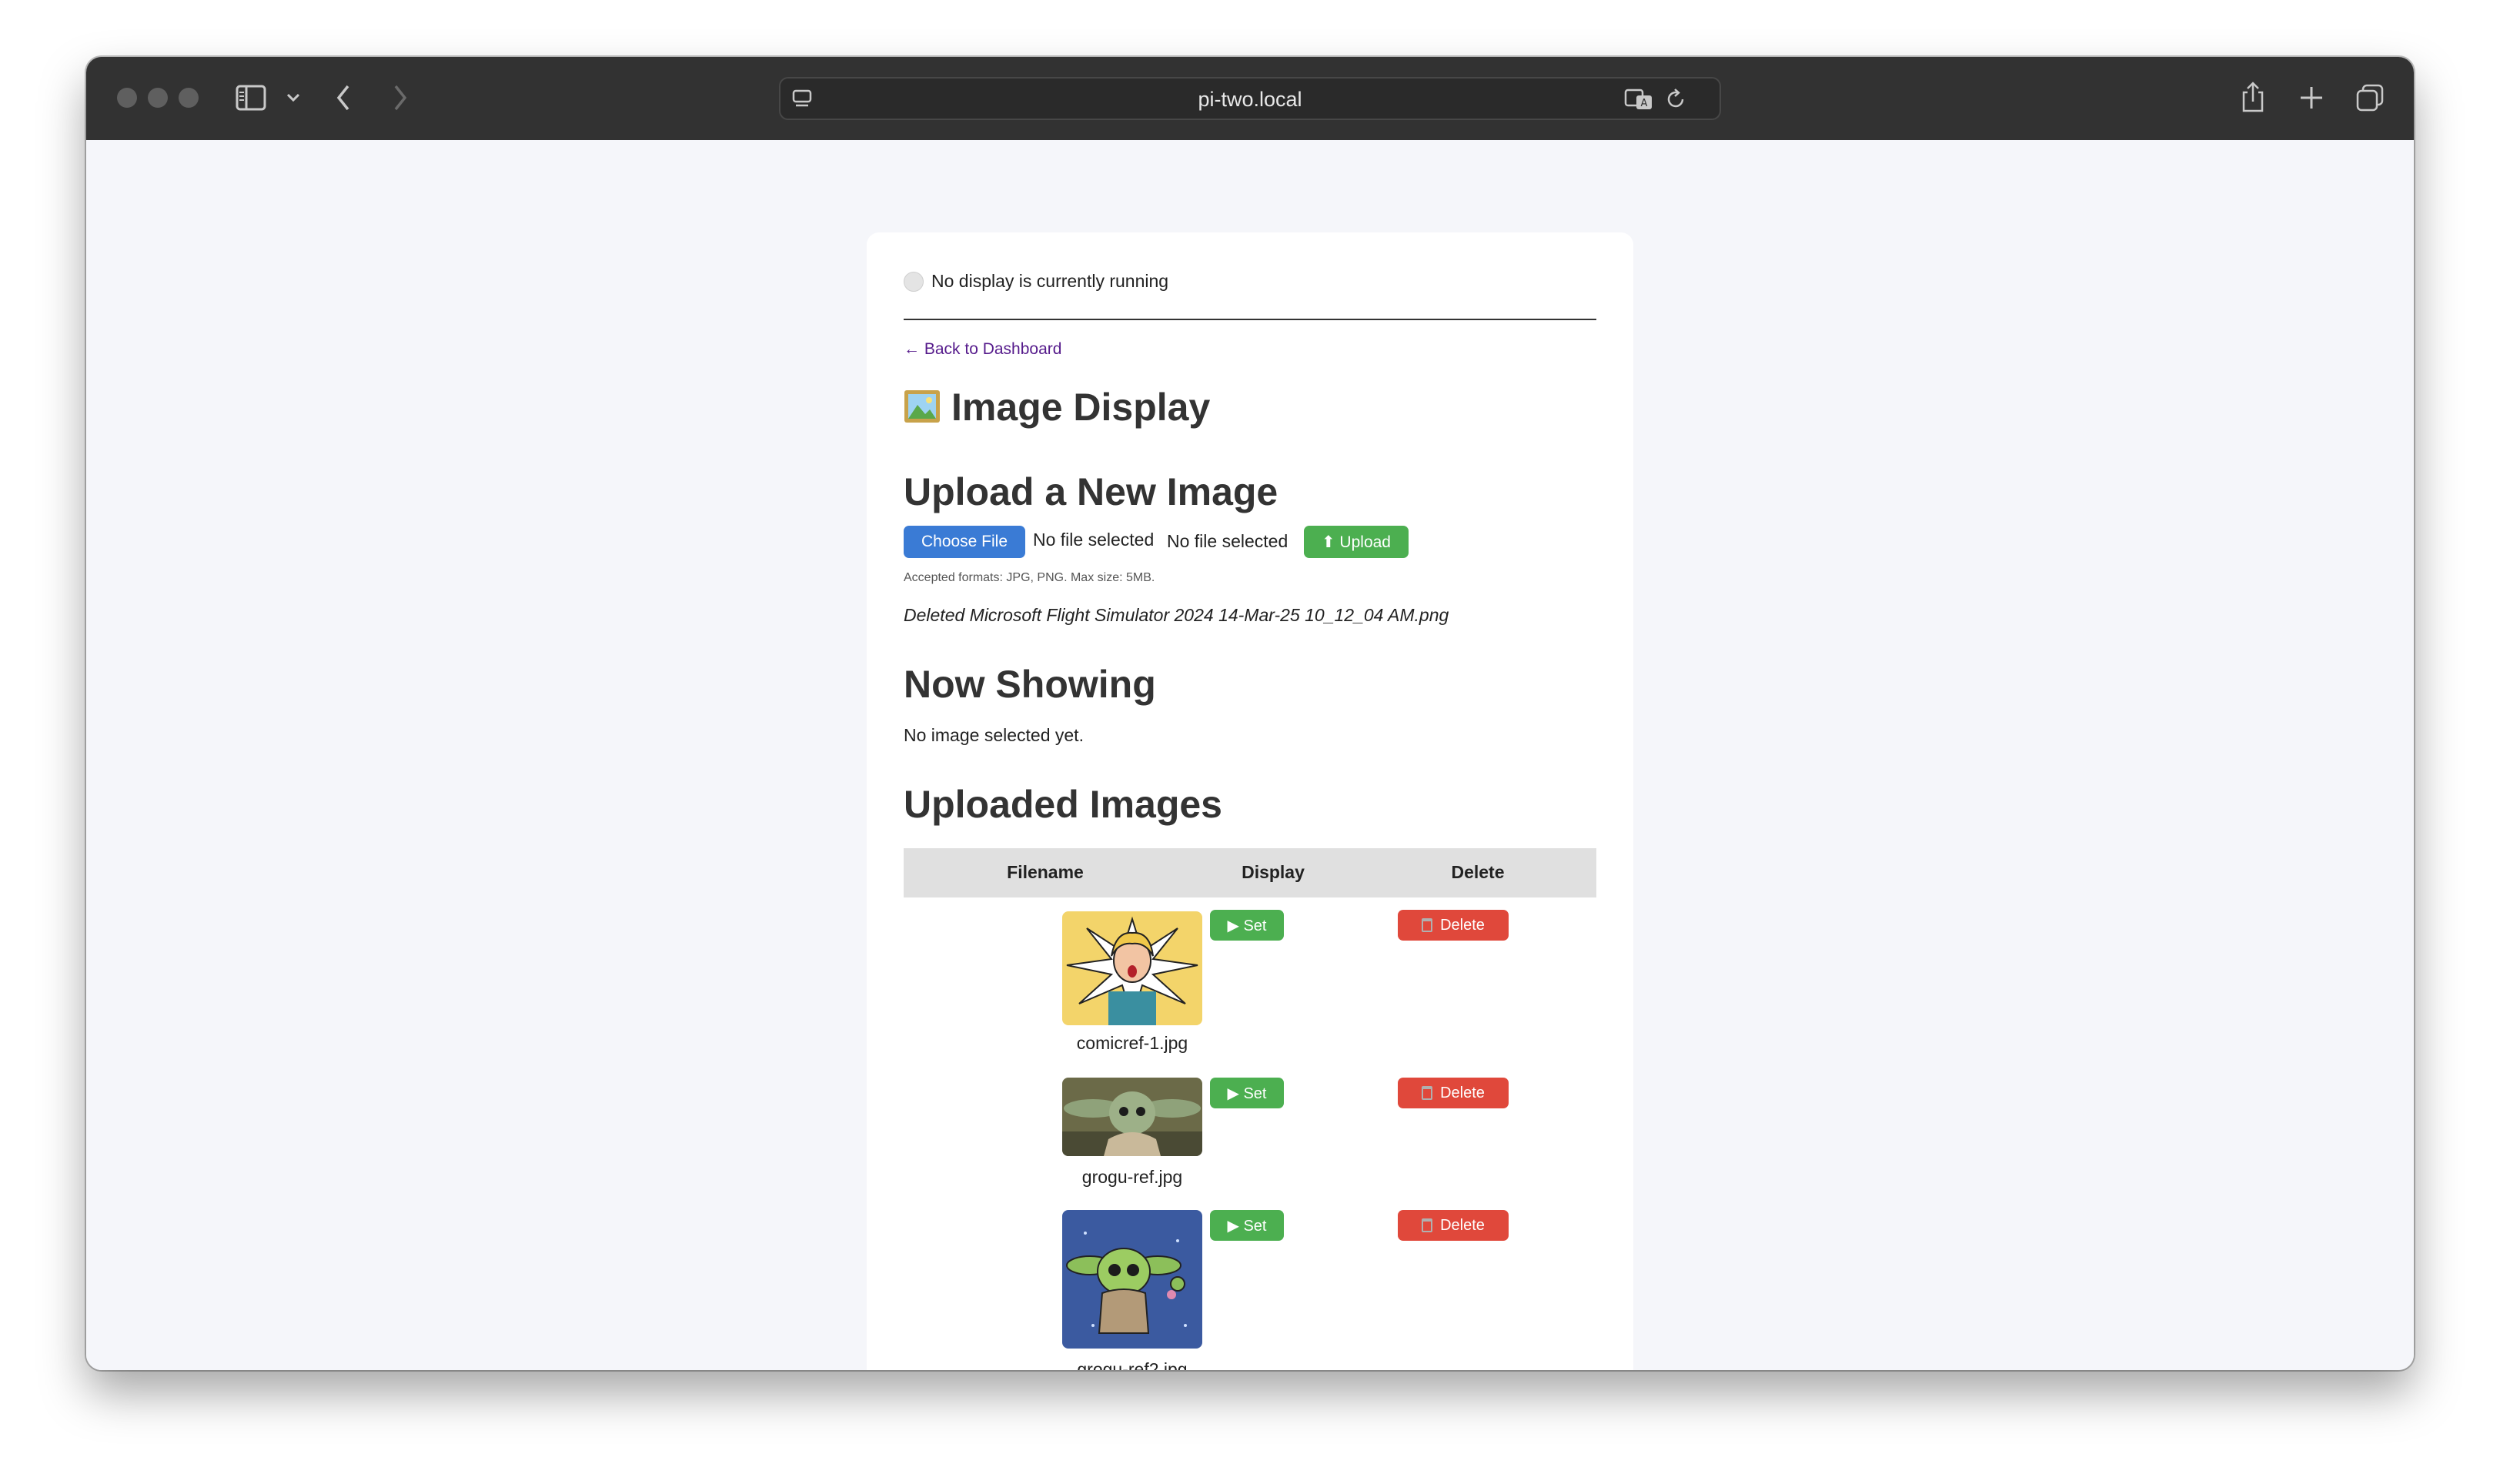 The image size is (2500, 1484). What do you see at coordinates (1675, 99) in the screenshot?
I see `reload-icon` at bounding box center [1675, 99].